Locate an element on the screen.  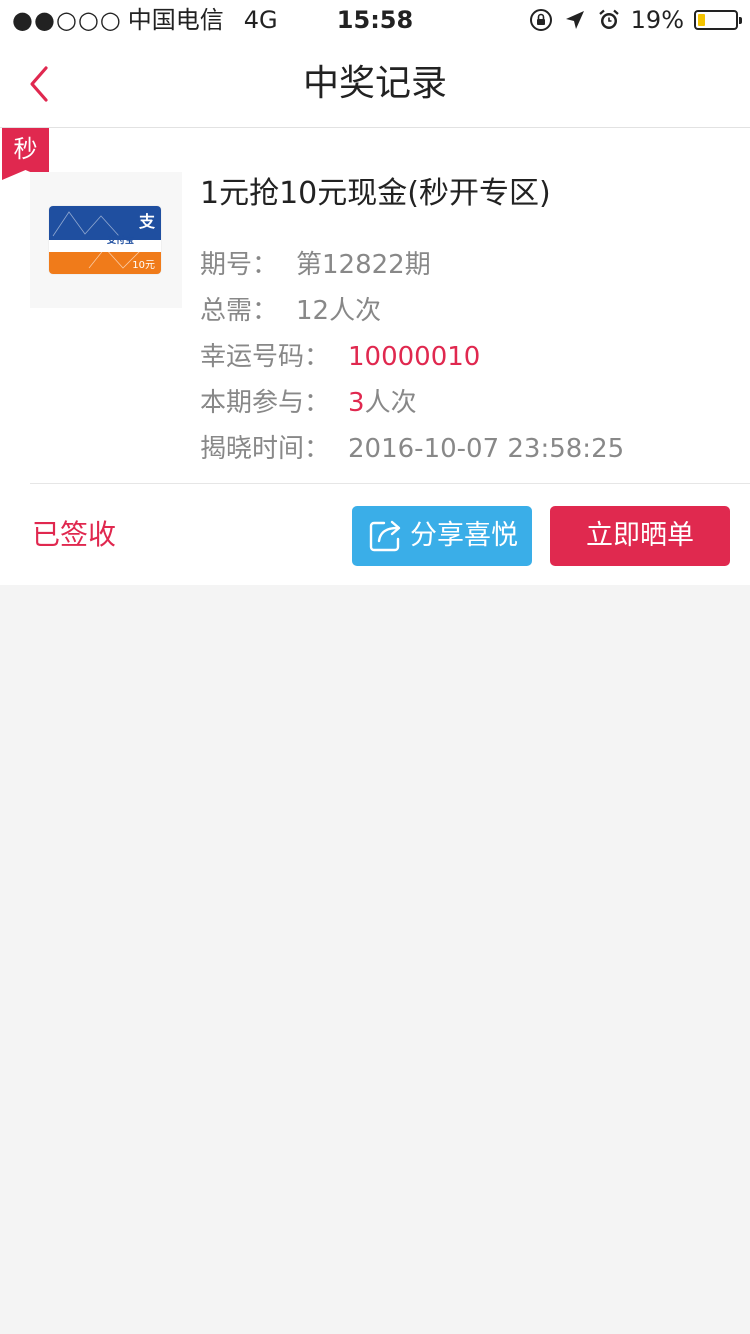
card-brand: 支付宝 is located at coordinates (121, 241).